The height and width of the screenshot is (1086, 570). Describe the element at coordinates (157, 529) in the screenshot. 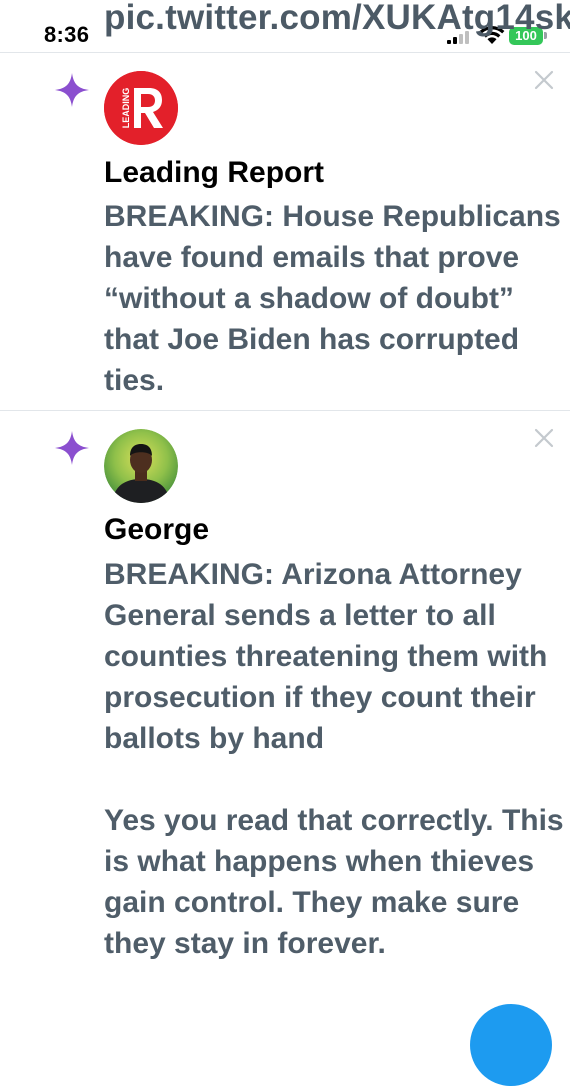

I see `notification-author: George` at that location.